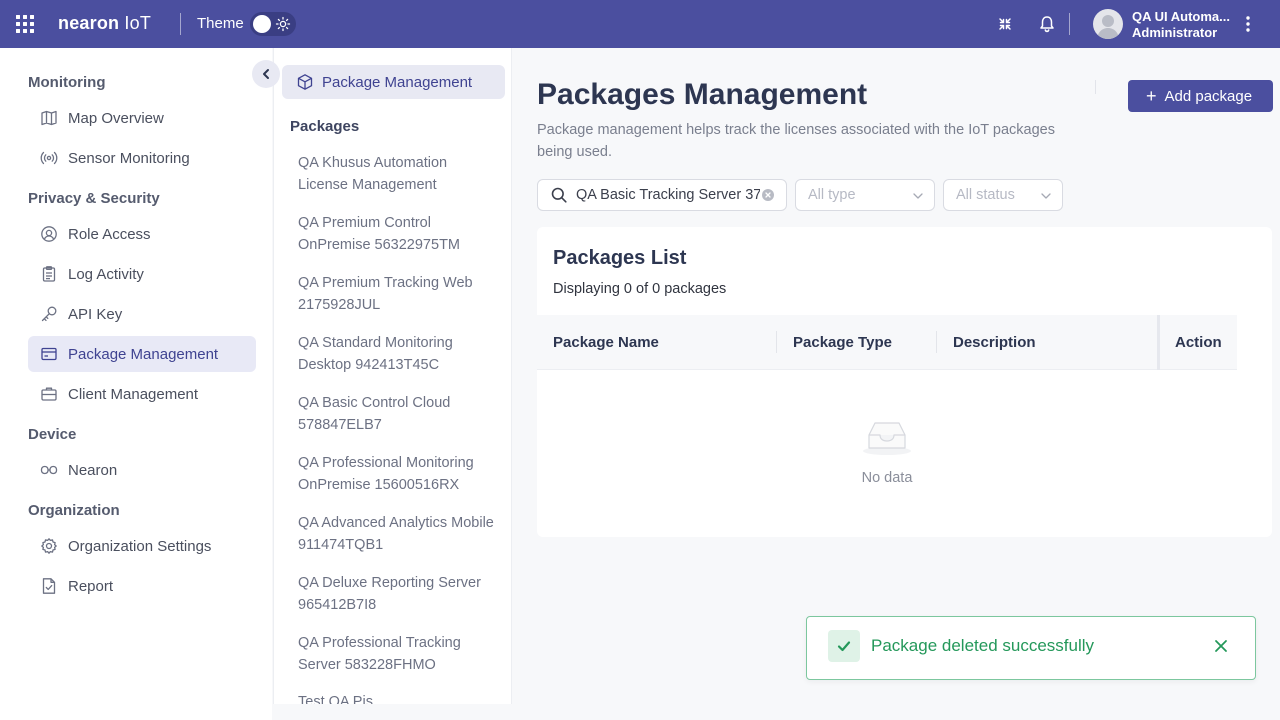  Describe the element at coordinates (67, 82) in the screenshot. I see `section-monitoring: Monitoring` at that location.